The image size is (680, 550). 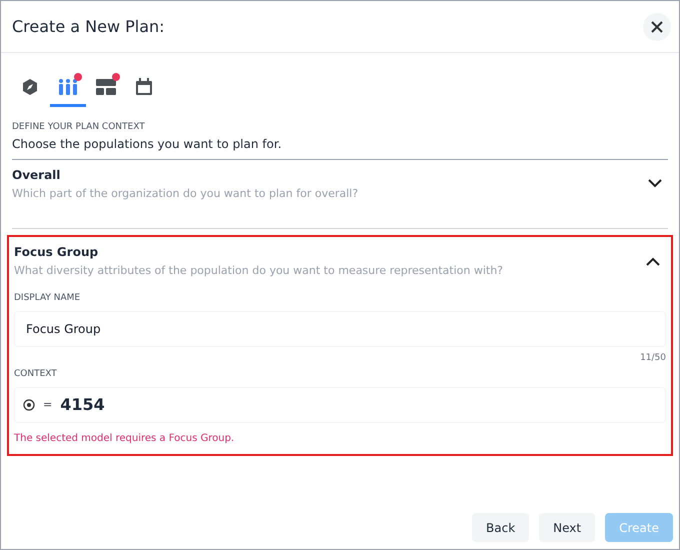 What do you see at coordinates (340, 147) in the screenshot?
I see `section-subtitle: Choose the populations you want to plan for.` at bounding box center [340, 147].